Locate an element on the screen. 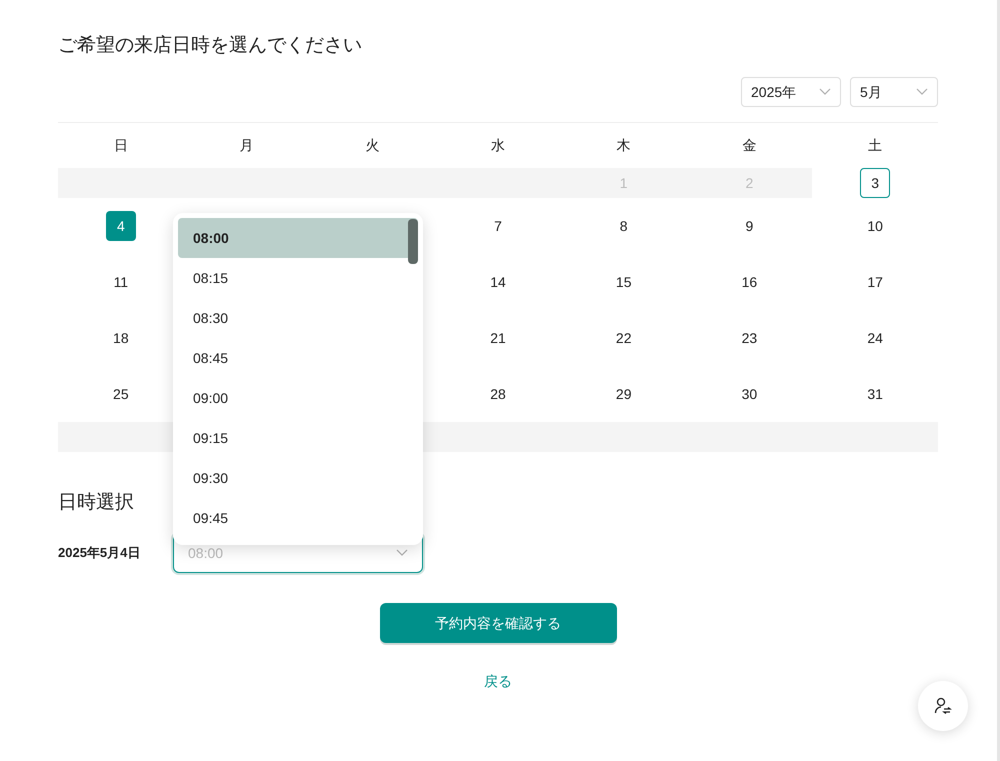 This screenshot has width=1000, height=761. time-option: 09:30 is located at coordinates (298, 478).